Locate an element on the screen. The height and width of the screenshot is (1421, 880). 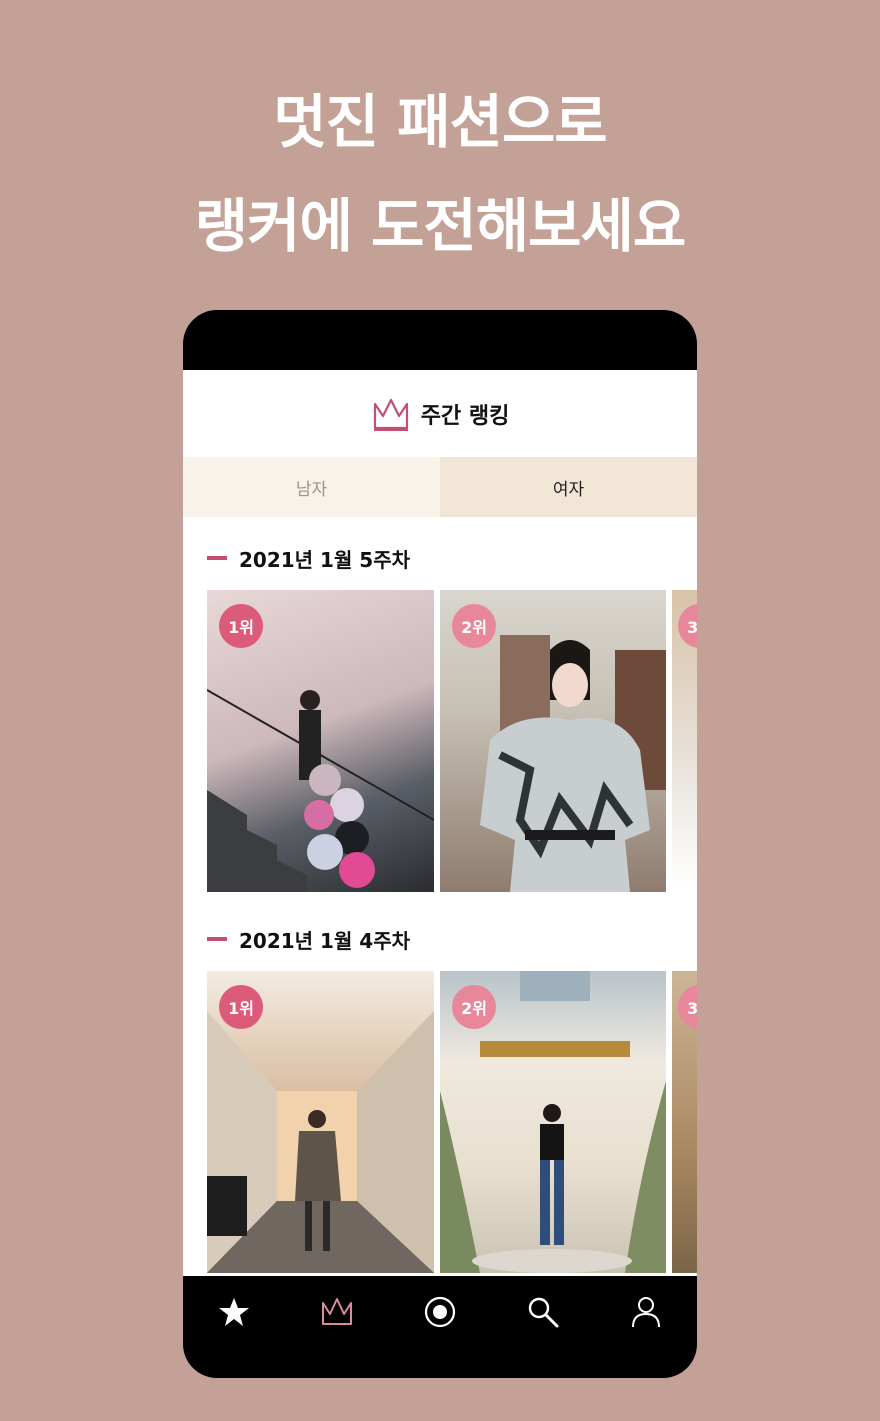
tab-female: 여자 is located at coordinates (568, 487).